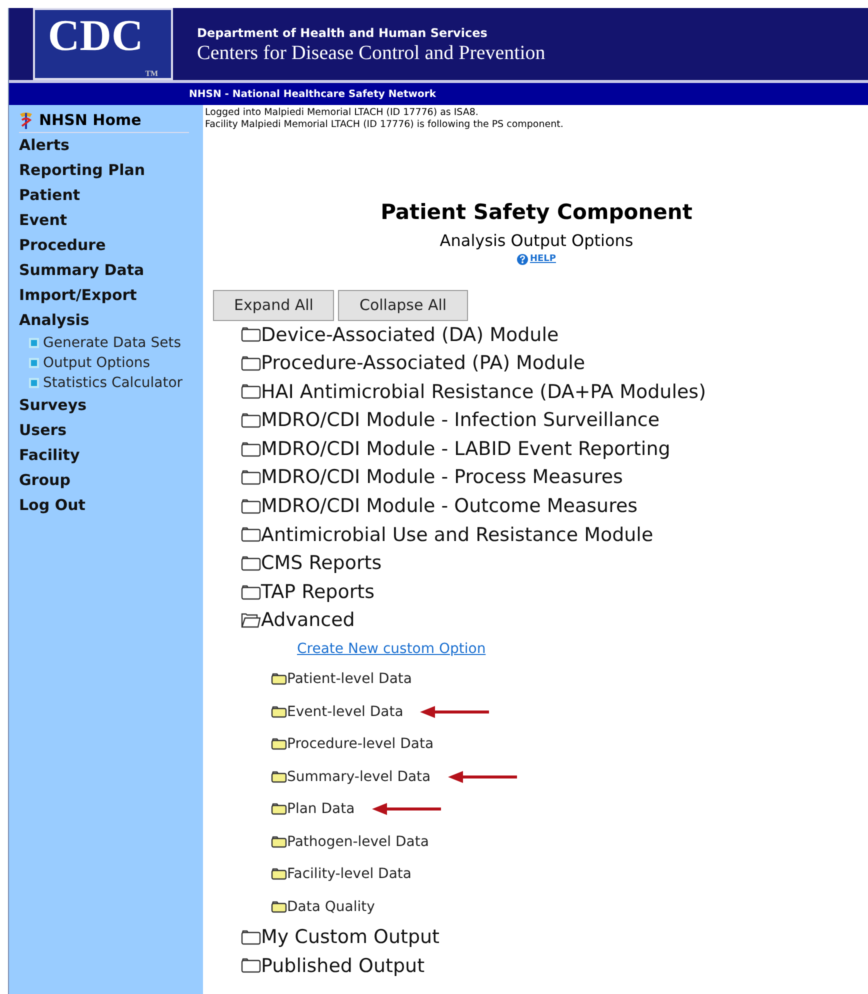 The image size is (868, 994). I want to click on tree-node: CMS Reports, so click(554, 563).